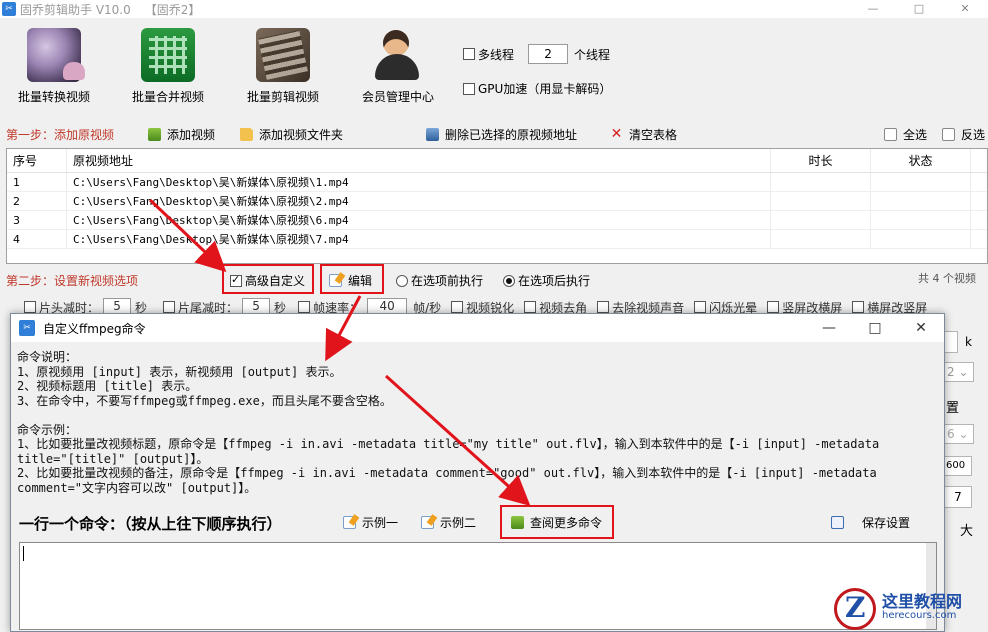 The image size is (988, 632). What do you see at coordinates (773, 307) in the screenshot?
I see `vertical-checkbox` at bounding box center [773, 307].